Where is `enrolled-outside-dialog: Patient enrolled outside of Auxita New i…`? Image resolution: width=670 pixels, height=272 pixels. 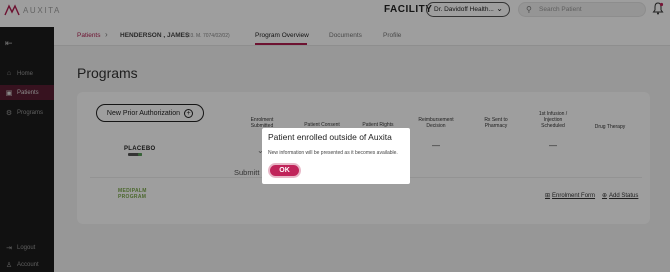 enrolled-outside-dialog: Patient enrolled outside of Auxita New i… is located at coordinates (336, 156).